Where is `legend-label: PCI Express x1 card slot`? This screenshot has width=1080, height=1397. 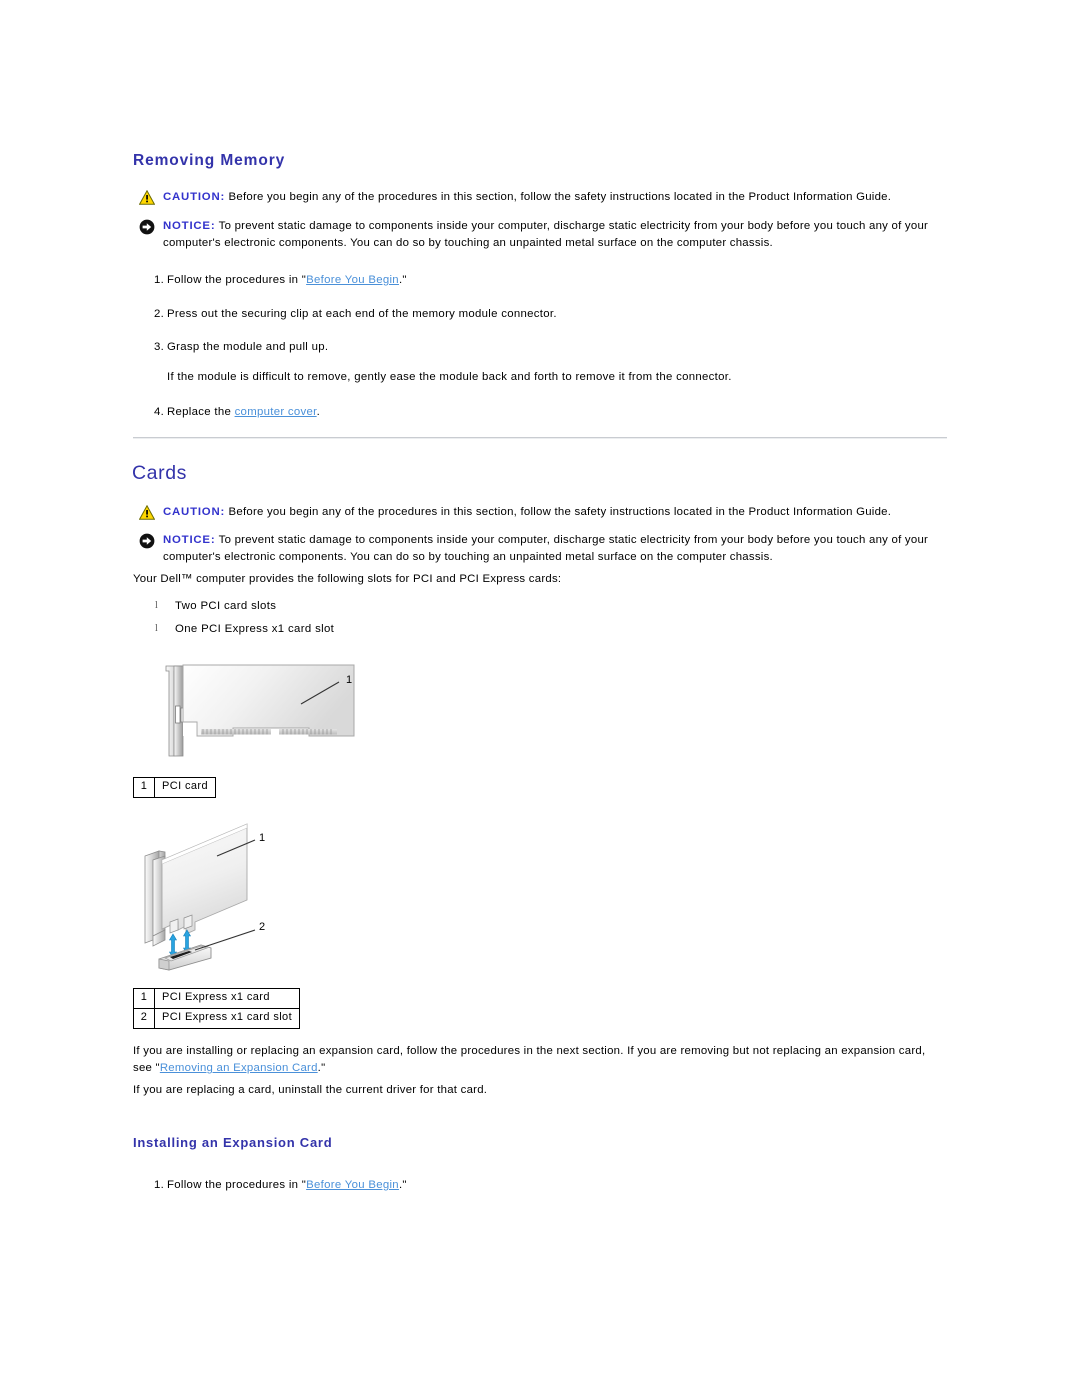
legend-label: PCI Express x1 card slot is located at coordinates (227, 1018).